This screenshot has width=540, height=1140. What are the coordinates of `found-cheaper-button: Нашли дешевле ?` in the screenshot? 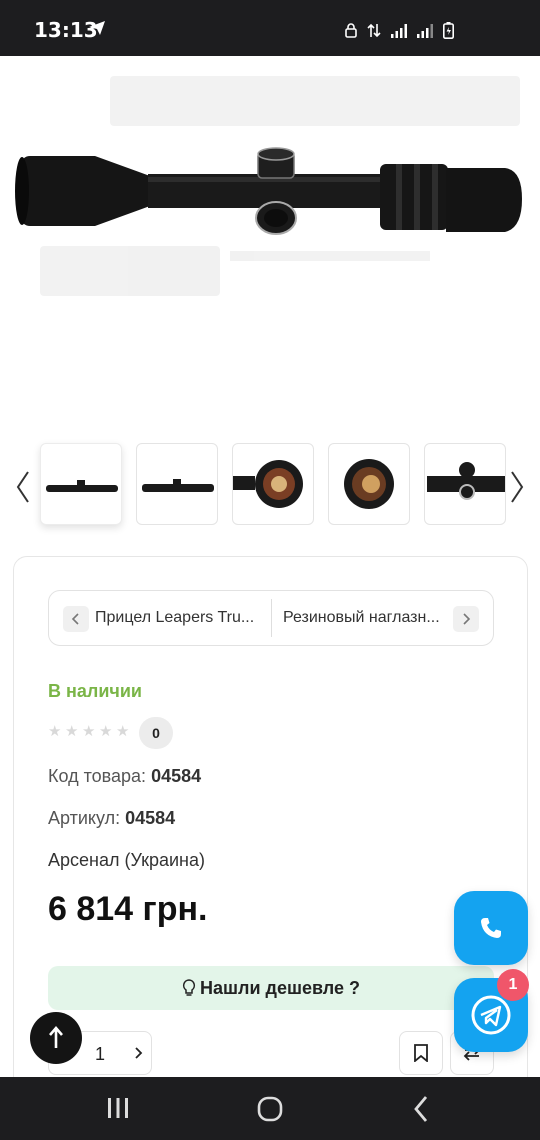 It's located at (271, 988).